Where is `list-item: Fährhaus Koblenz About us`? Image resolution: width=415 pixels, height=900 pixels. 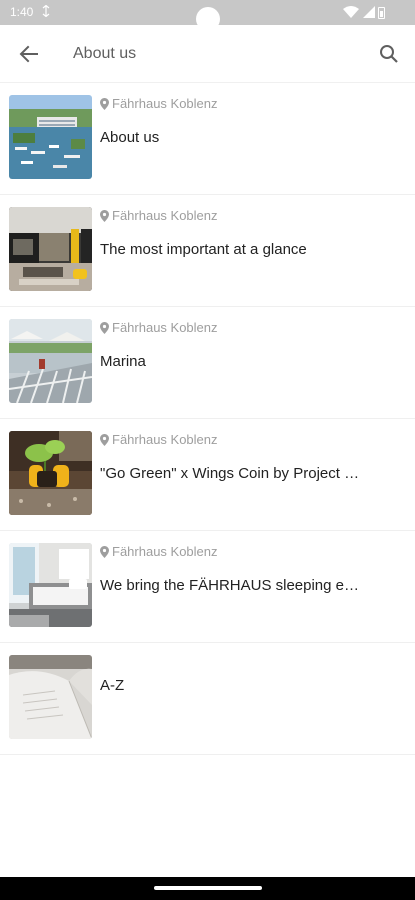
list-item: Fährhaus Koblenz About us is located at coordinates (207, 139).